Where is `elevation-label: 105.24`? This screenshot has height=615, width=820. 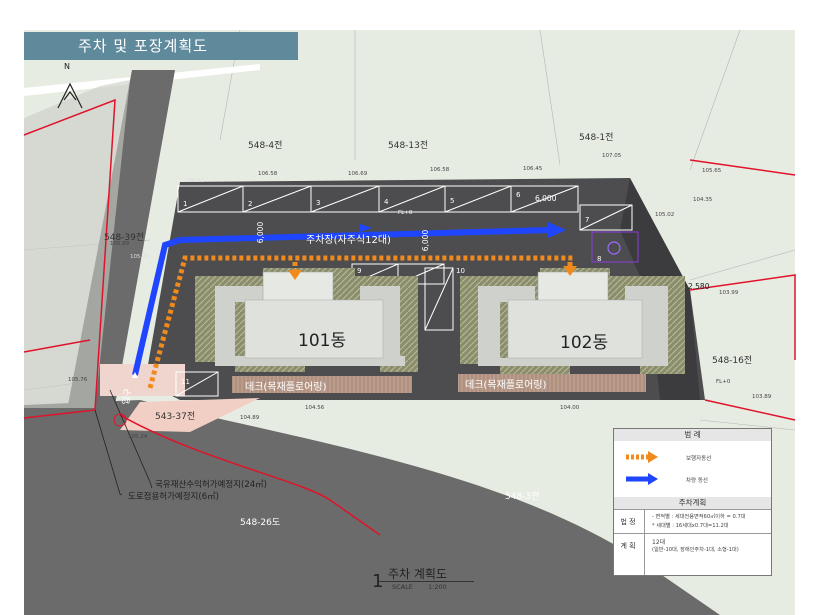 elevation-label: 105.24 is located at coordinates (138, 437).